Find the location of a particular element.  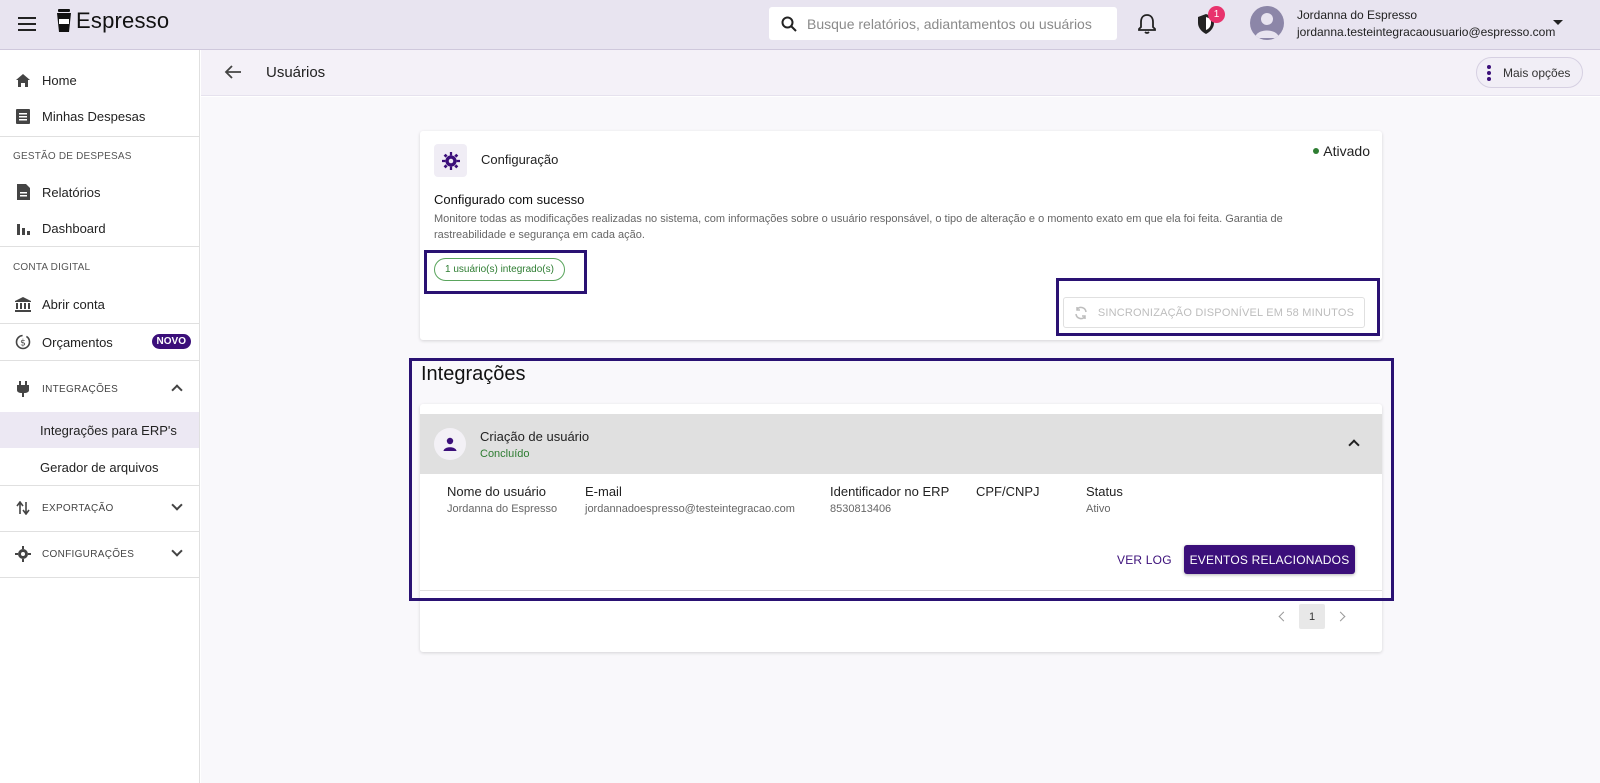

sidebar-item-label: Orçamentos is located at coordinates (77, 342).